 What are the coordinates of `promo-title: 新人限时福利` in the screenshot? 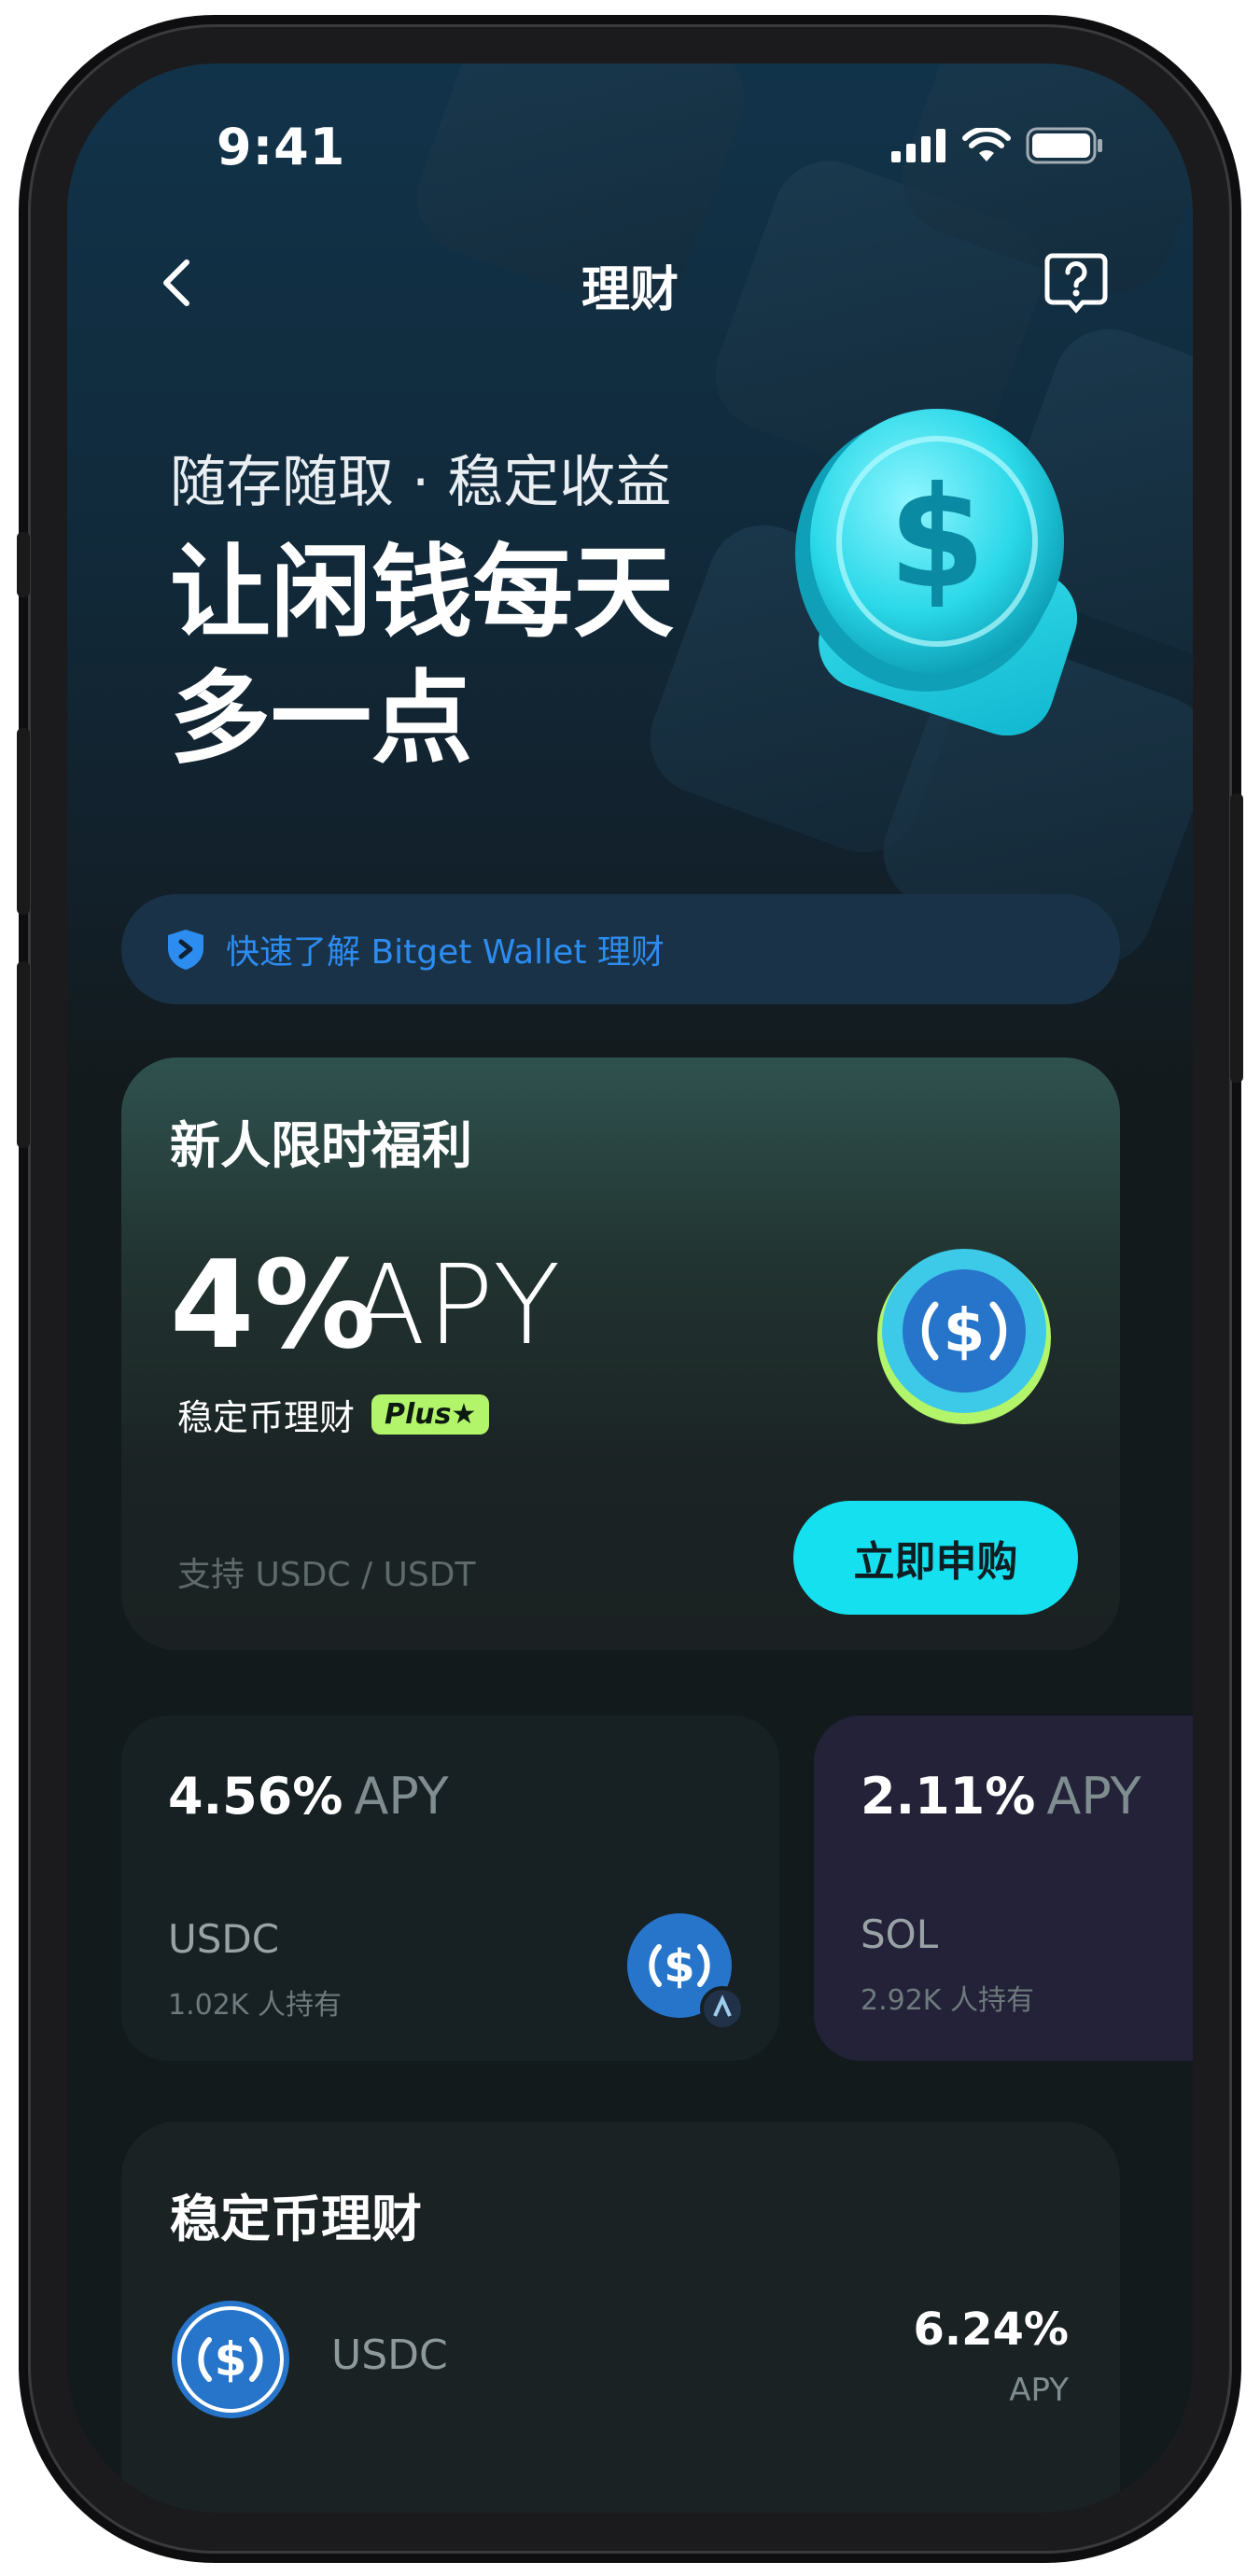 It's located at (321, 1145).